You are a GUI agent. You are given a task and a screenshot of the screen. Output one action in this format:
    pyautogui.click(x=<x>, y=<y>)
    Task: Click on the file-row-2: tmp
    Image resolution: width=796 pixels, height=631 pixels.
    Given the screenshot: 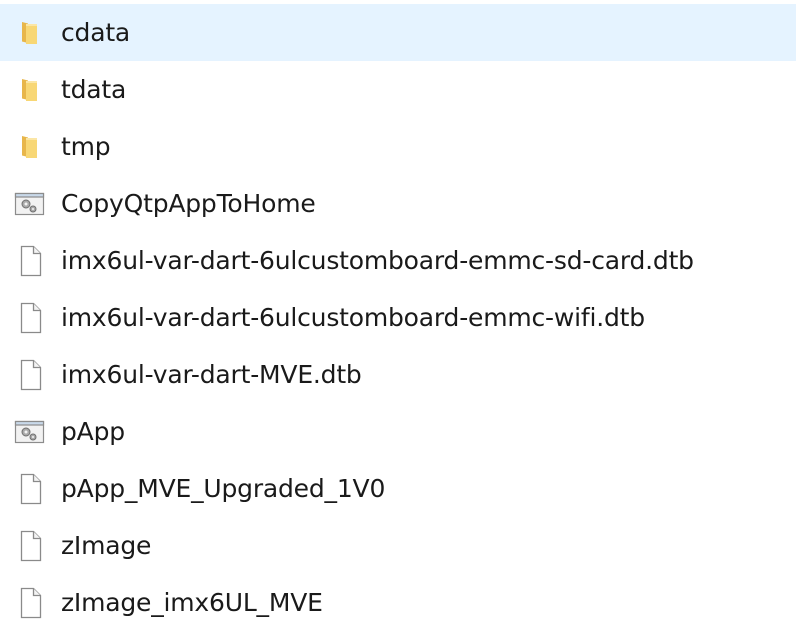 What is the action you would take?
    pyautogui.click(x=398, y=146)
    